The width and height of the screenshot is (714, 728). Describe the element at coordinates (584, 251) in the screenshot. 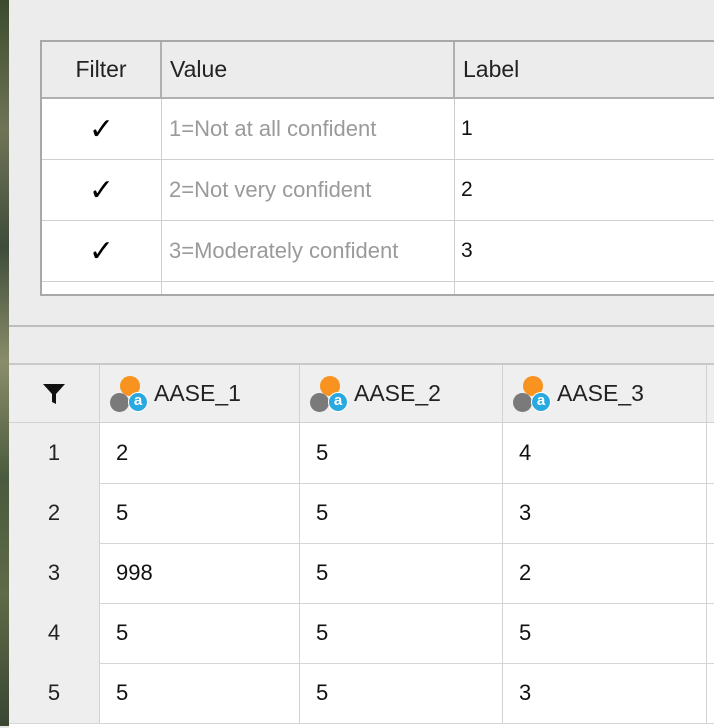

I see `label-cell: 3` at that location.